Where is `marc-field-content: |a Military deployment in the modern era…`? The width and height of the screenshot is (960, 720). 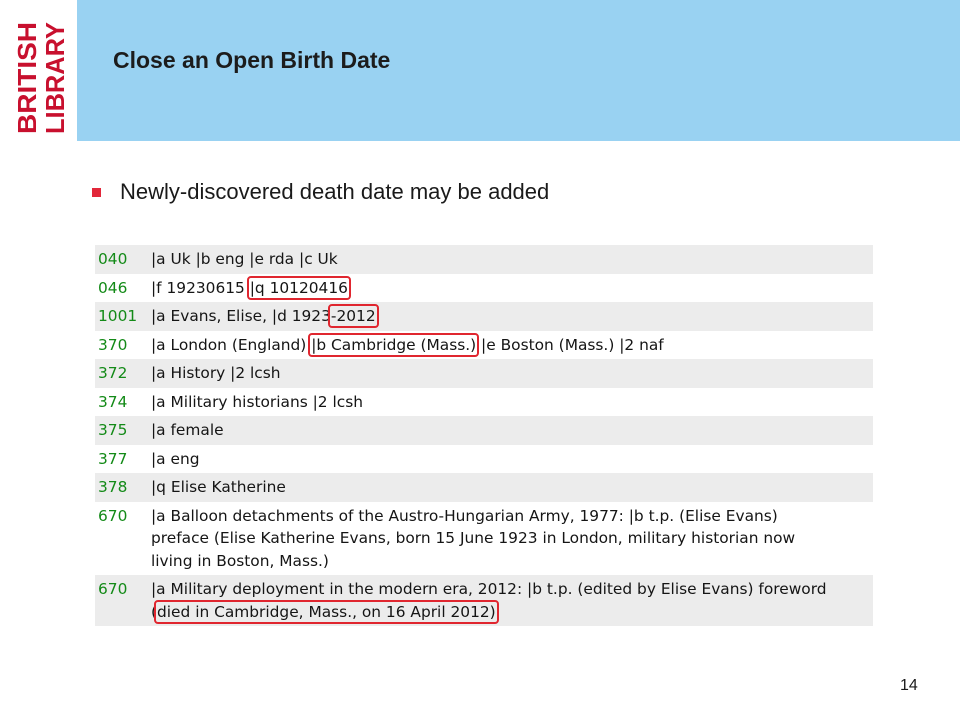 marc-field-content: |a Military deployment in the modern era… is located at coordinates (512, 601).